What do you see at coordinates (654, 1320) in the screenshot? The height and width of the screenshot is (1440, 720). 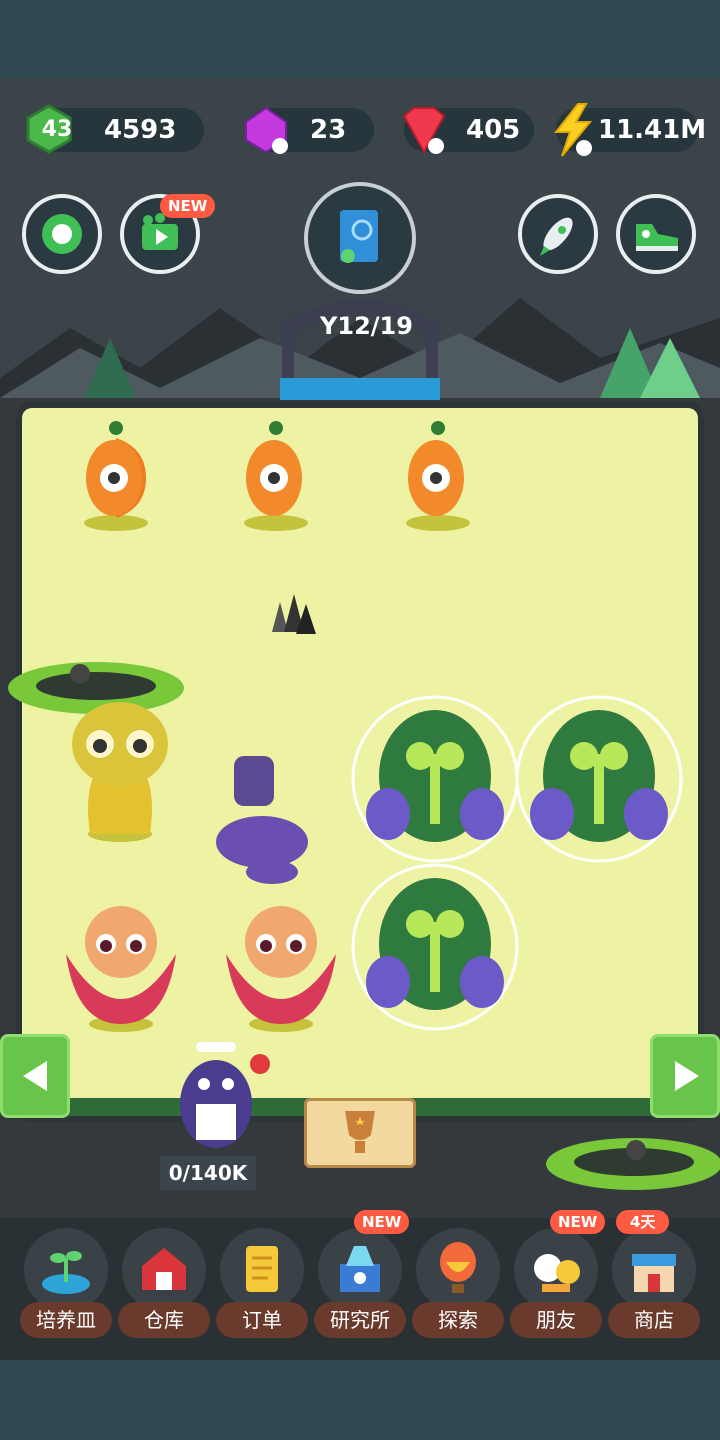 I see `nav-label: 商店` at bounding box center [654, 1320].